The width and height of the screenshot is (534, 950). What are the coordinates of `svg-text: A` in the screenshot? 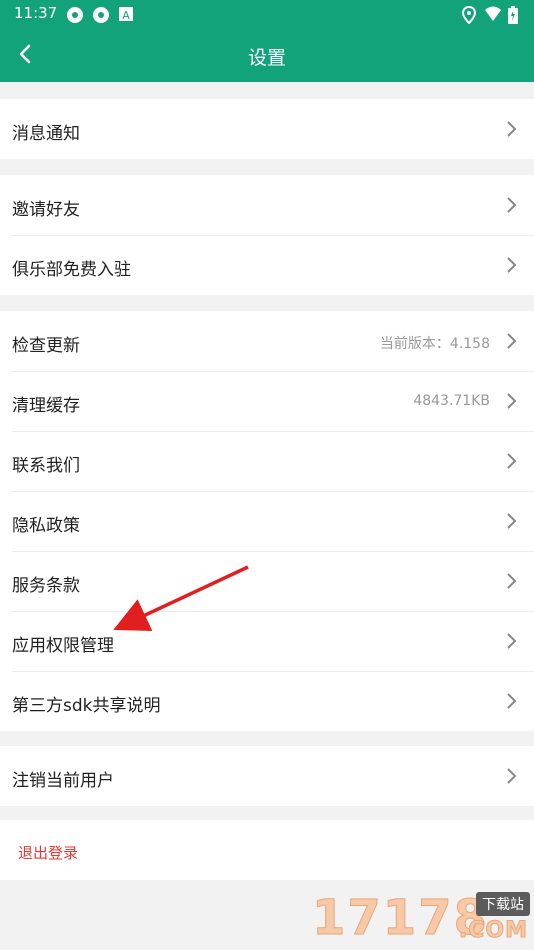 It's located at (126, 15).